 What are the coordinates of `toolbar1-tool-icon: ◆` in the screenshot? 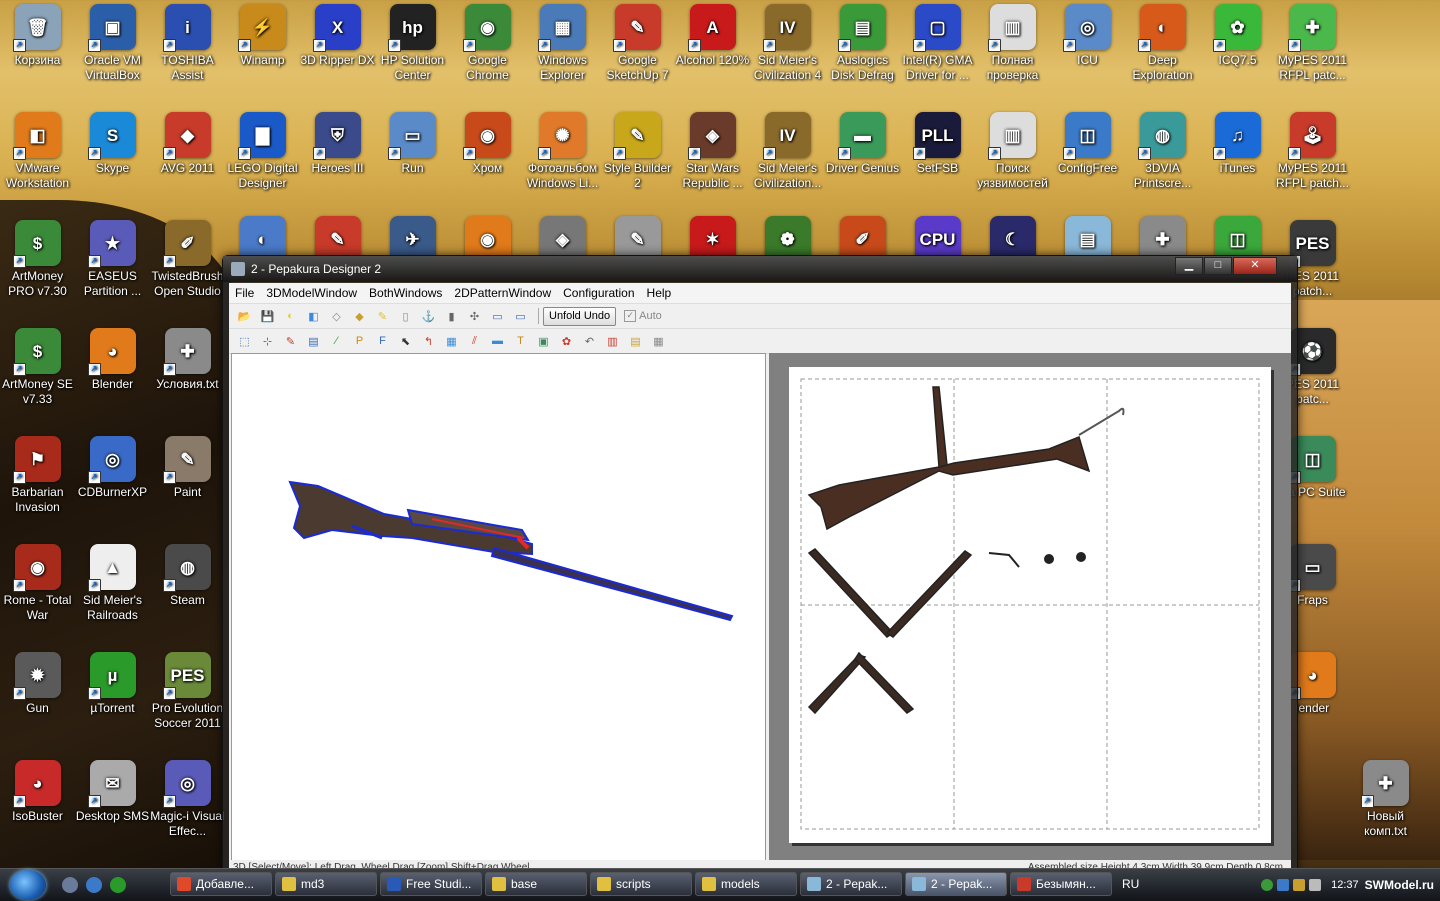 It's located at (359, 316).